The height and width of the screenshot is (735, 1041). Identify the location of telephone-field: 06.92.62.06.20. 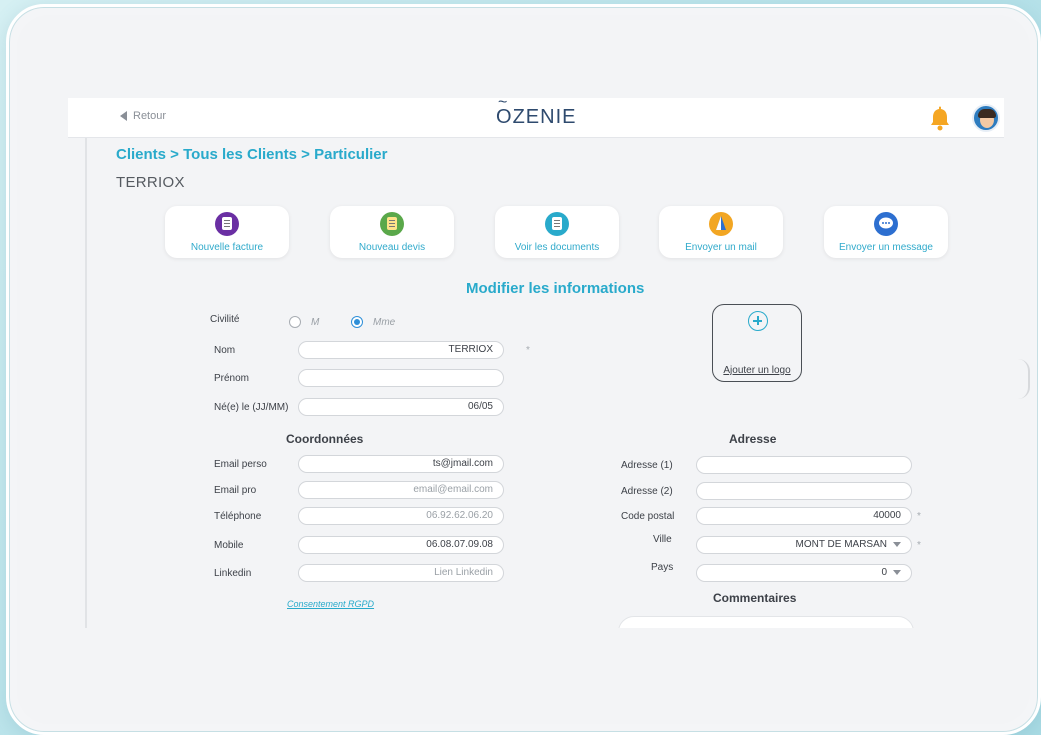
(401, 516).